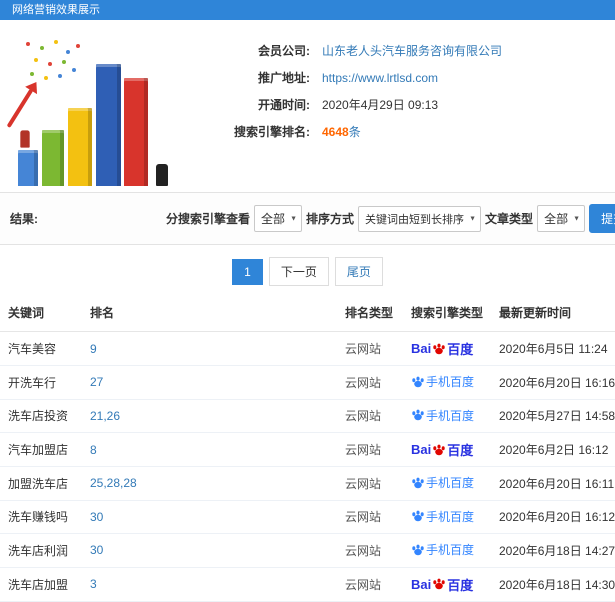 The height and width of the screenshot is (602, 615). I want to click on article-type-select: 全部 ▼, so click(561, 218).